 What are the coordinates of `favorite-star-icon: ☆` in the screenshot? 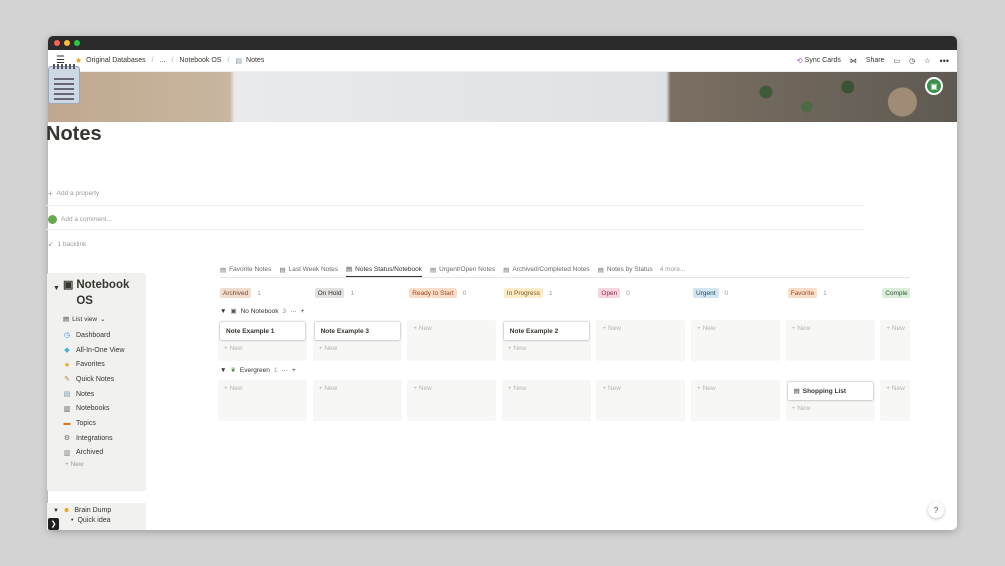 It's located at (927, 61).